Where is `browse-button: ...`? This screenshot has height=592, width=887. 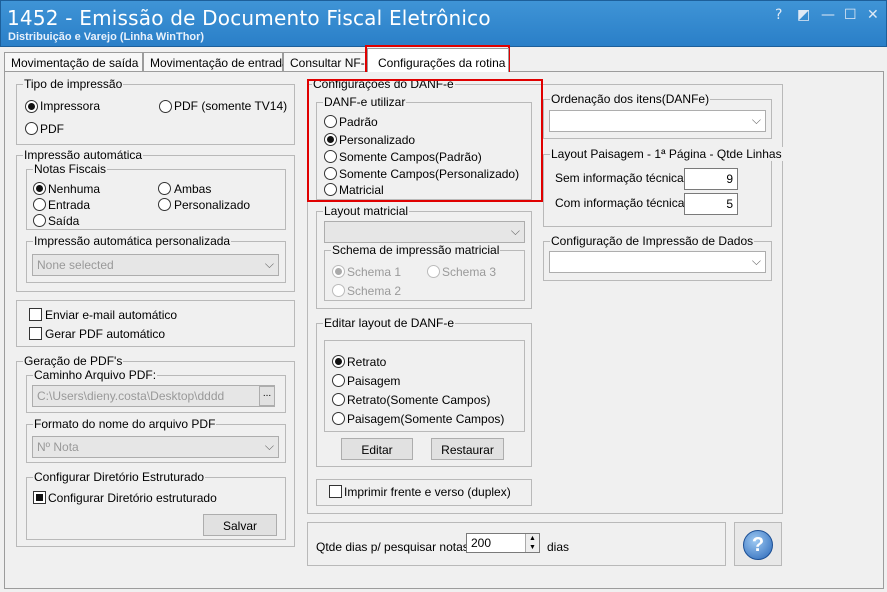
browse-button: ... is located at coordinates (267, 396).